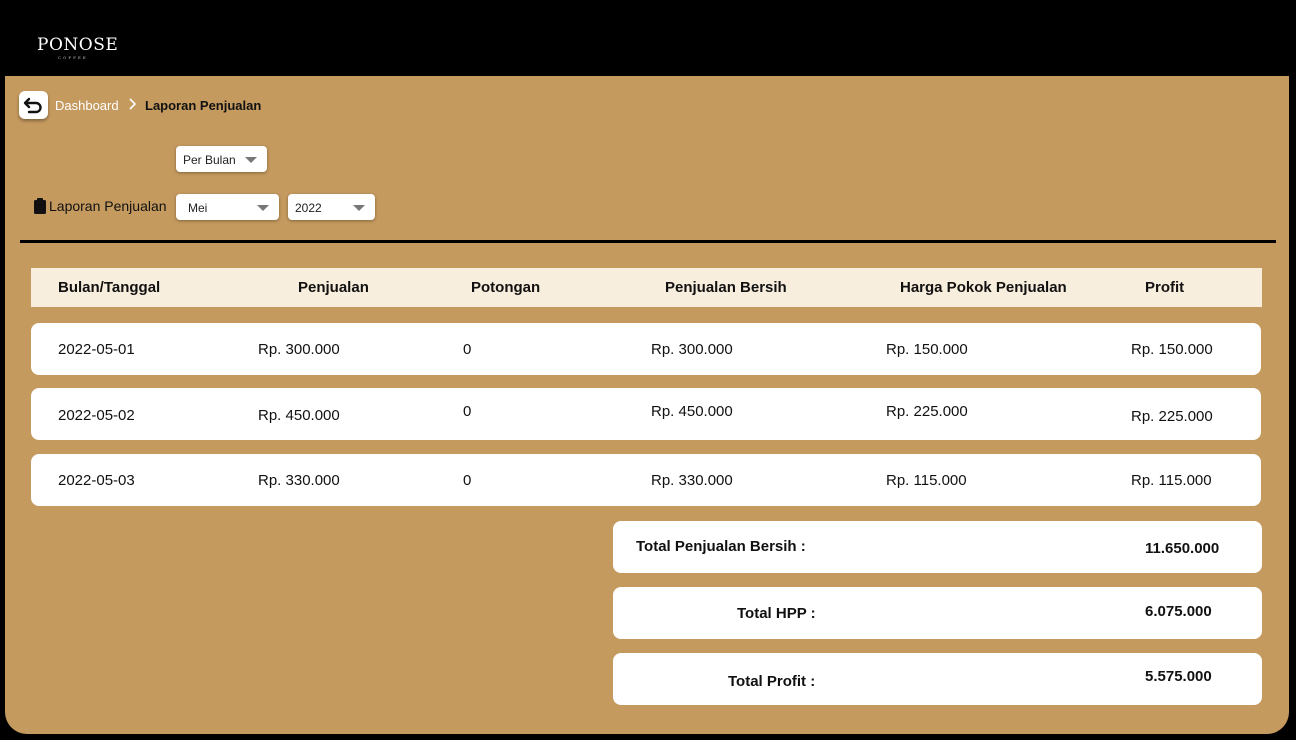 This screenshot has height=740, width=1296. What do you see at coordinates (198, 208) in the screenshot?
I see `month-select-value: Mei` at bounding box center [198, 208].